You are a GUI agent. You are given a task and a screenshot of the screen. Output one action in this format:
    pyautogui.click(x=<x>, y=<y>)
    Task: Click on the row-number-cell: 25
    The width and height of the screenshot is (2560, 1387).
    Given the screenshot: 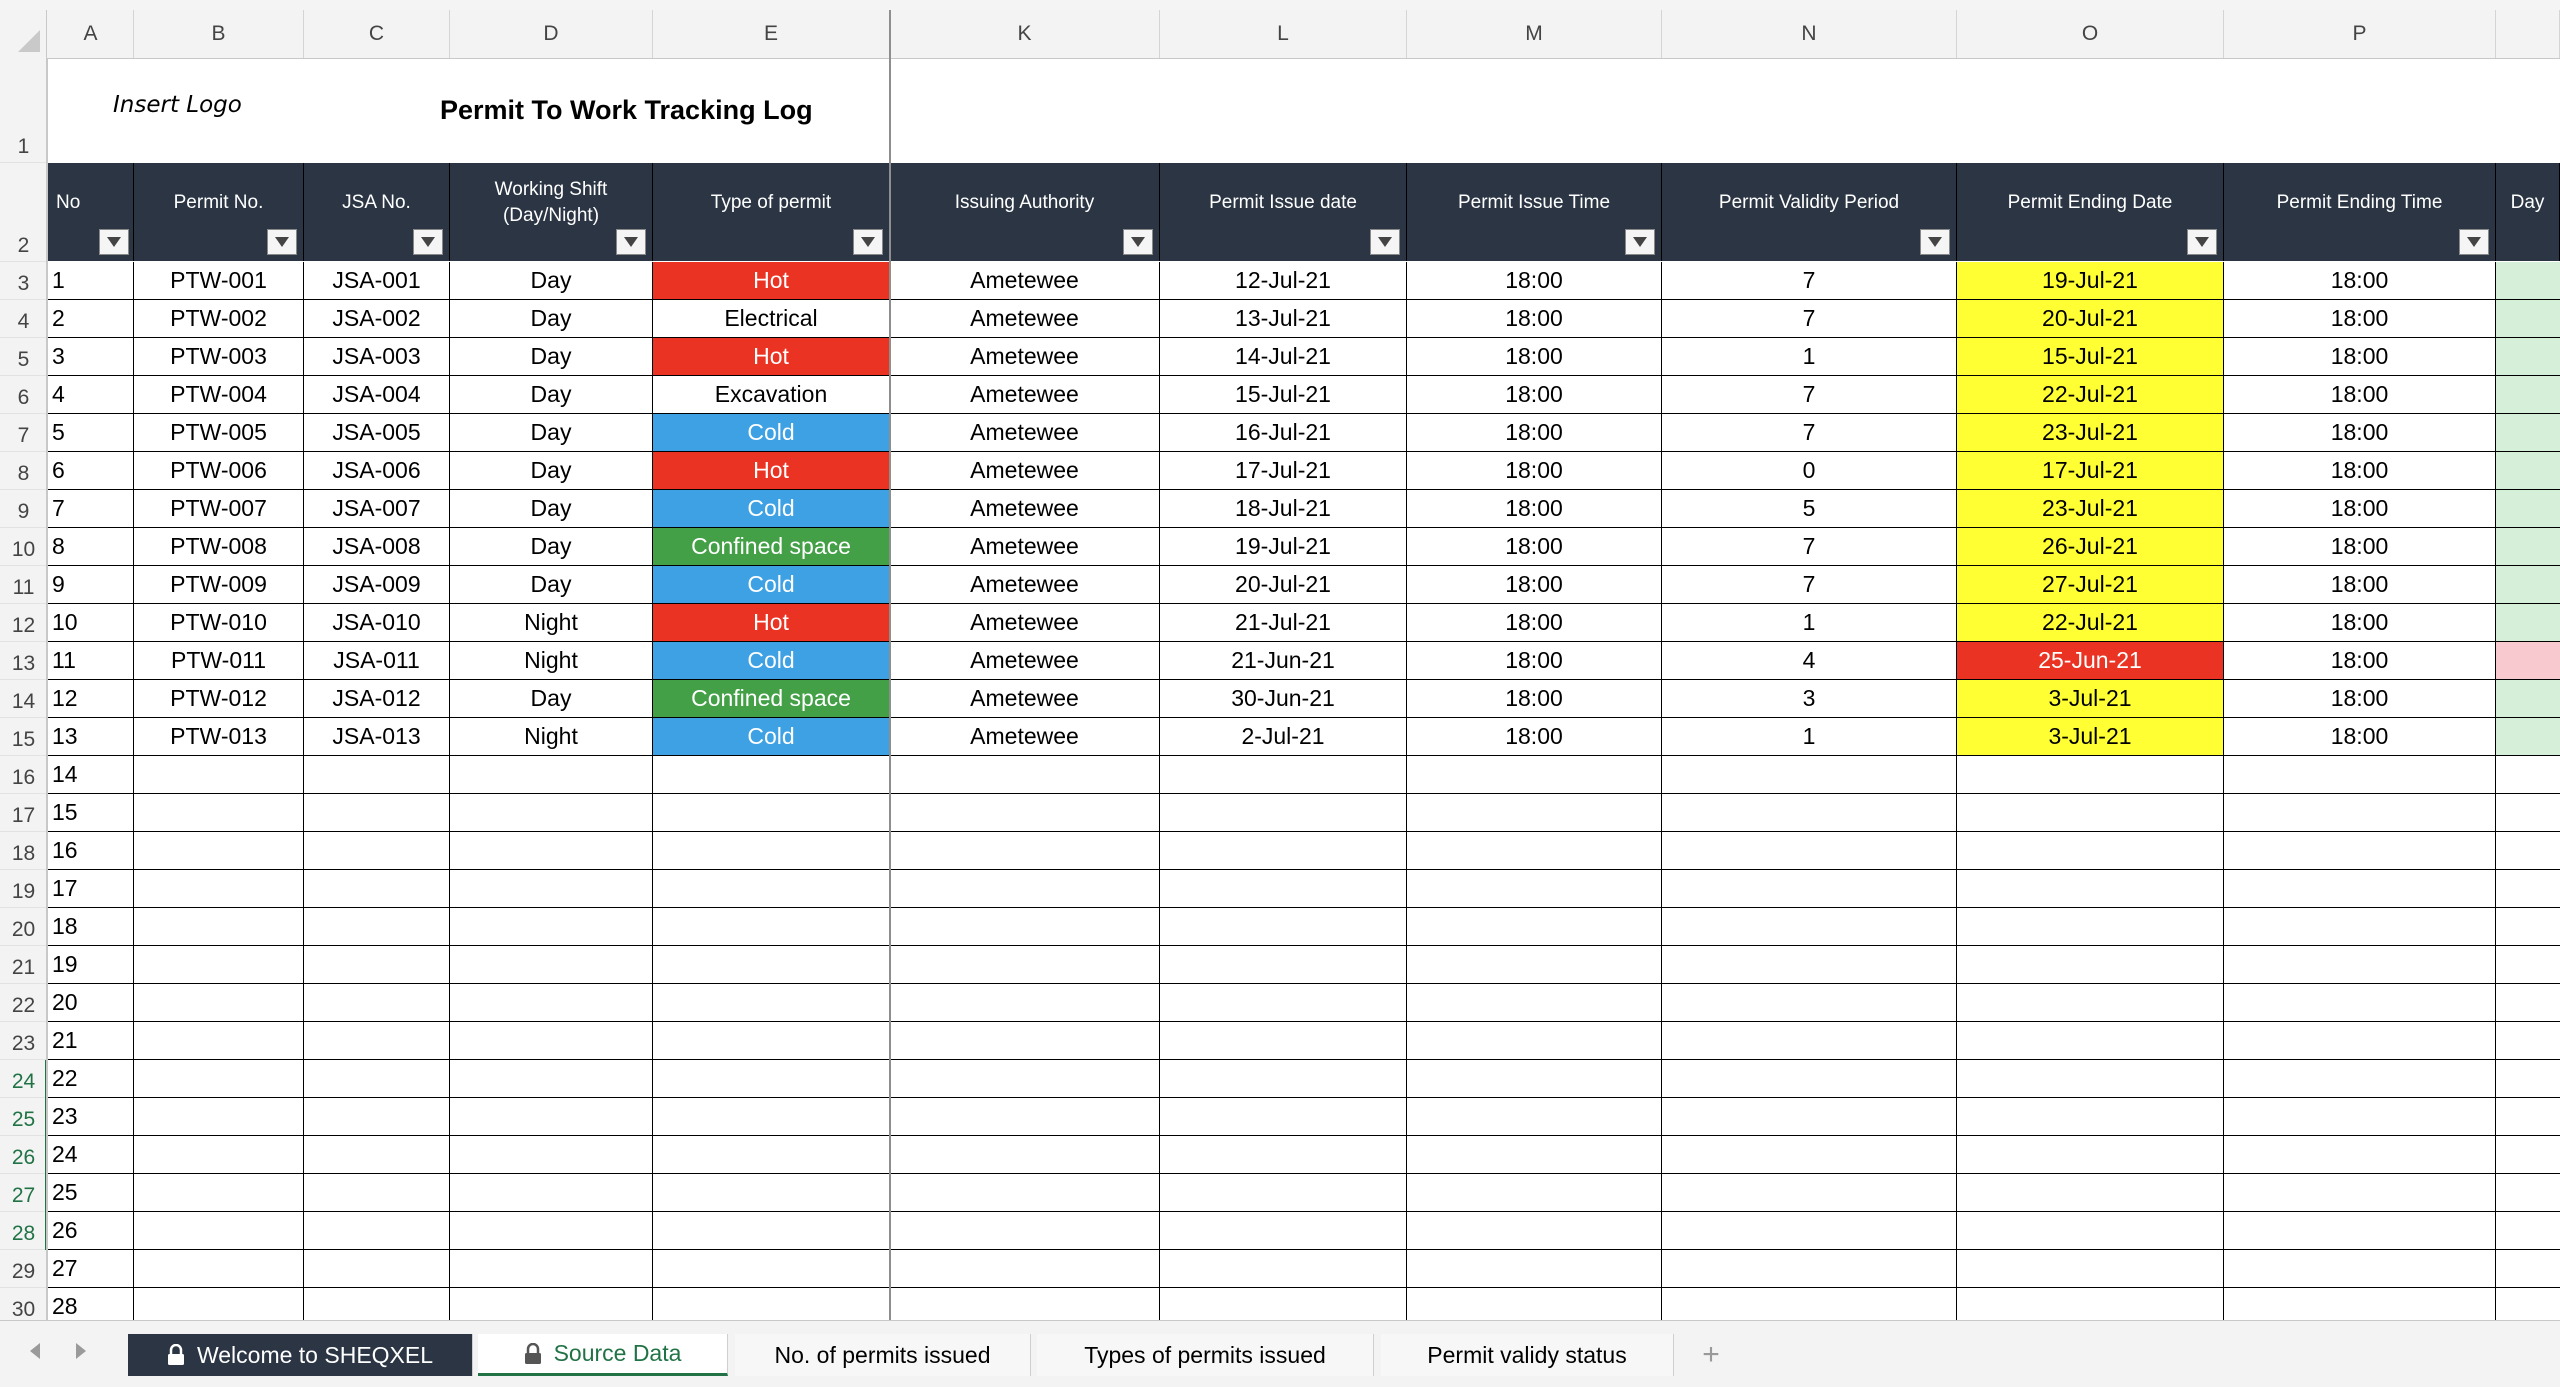 What is the action you would take?
    pyautogui.click(x=91, y=1193)
    